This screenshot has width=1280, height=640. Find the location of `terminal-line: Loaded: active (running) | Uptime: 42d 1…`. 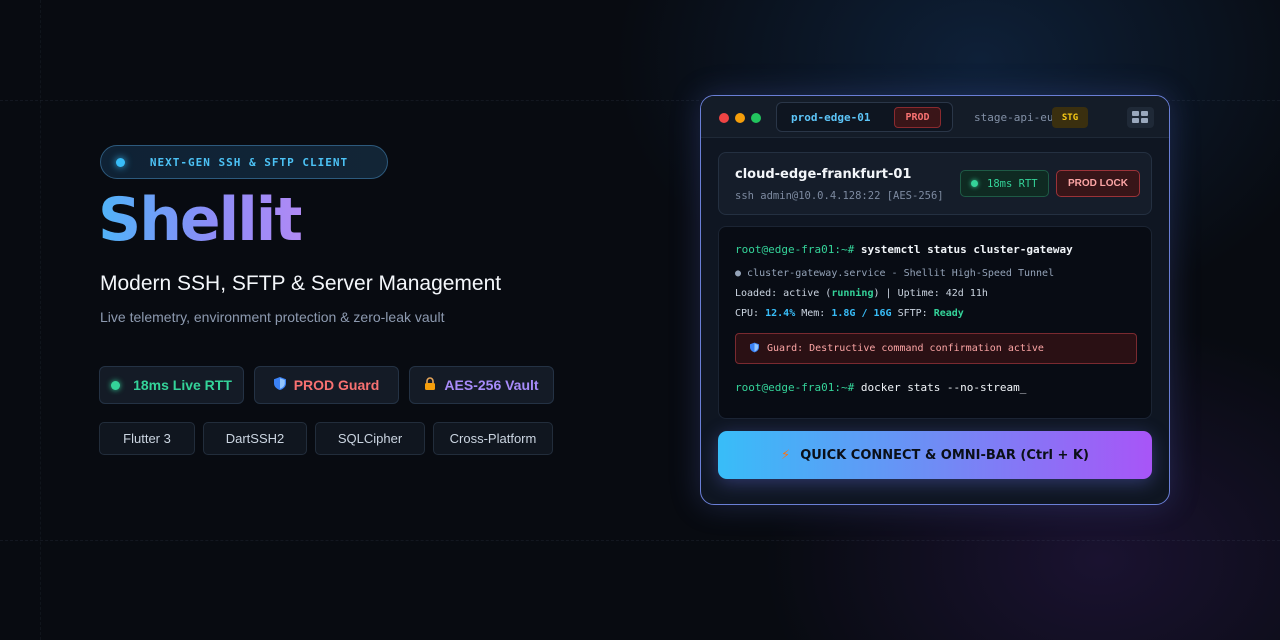

terminal-line: Loaded: active (running) | Uptime: 42d 1… is located at coordinates (861, 293).